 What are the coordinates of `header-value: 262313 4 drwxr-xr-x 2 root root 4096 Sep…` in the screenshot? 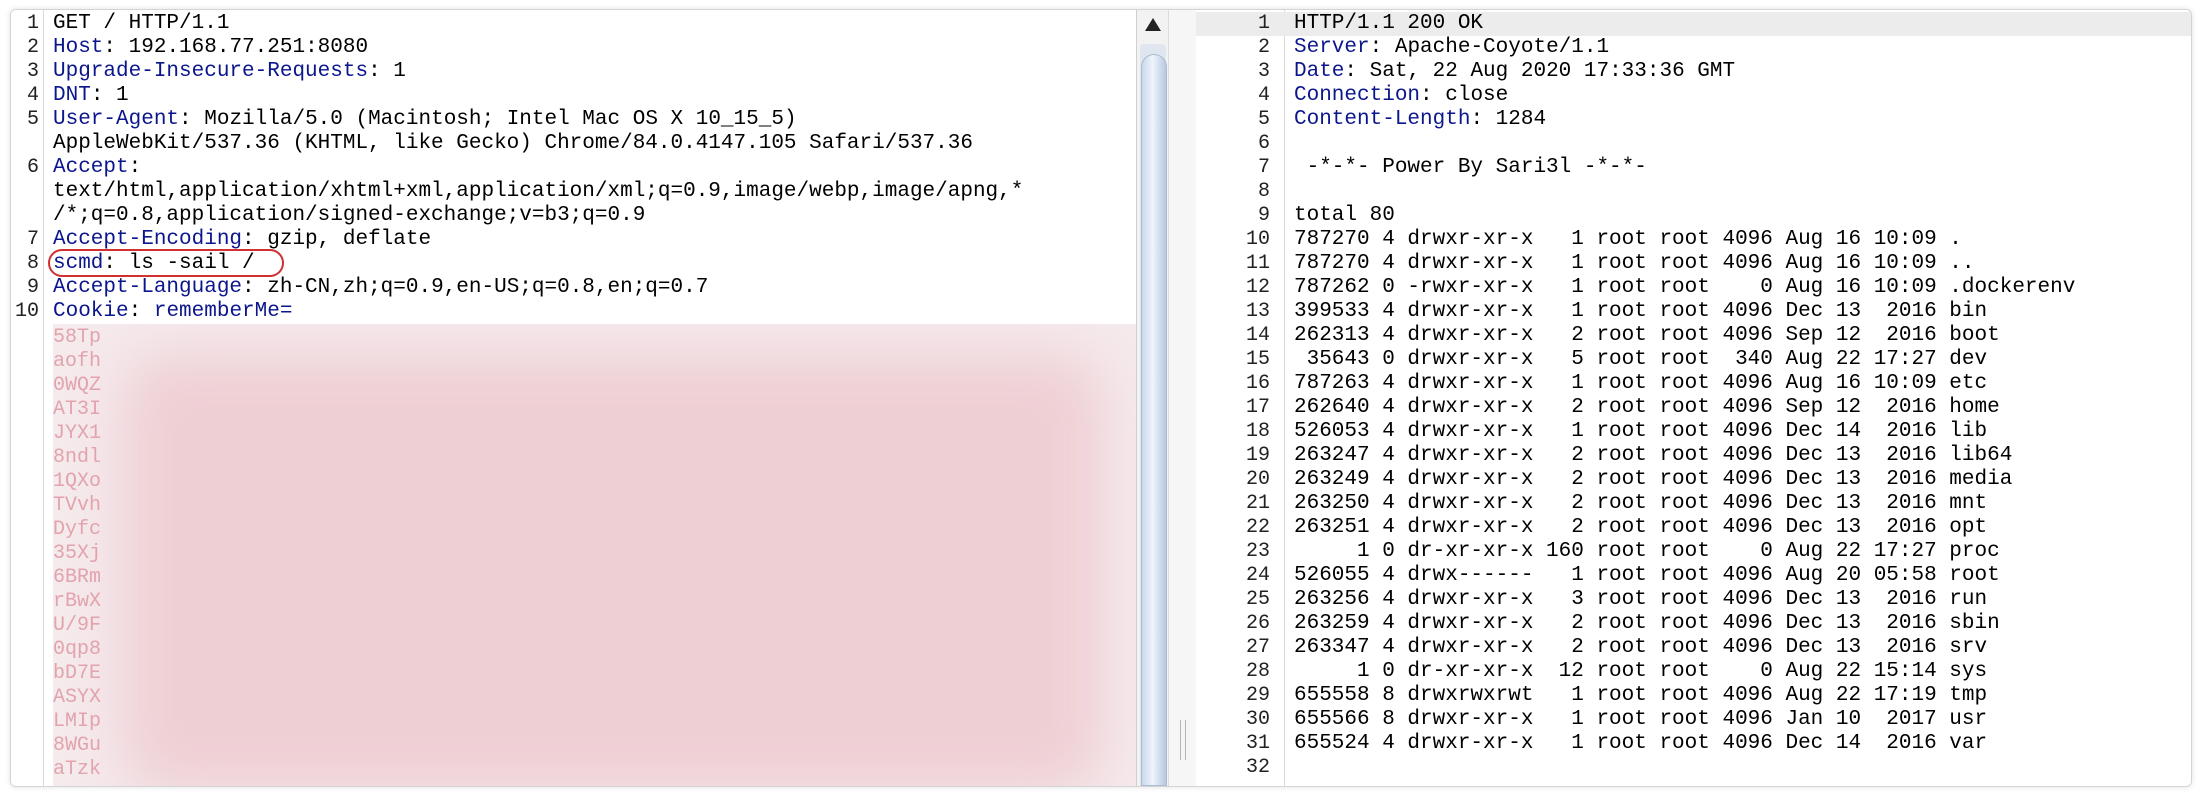 It's located at (1647, 335).